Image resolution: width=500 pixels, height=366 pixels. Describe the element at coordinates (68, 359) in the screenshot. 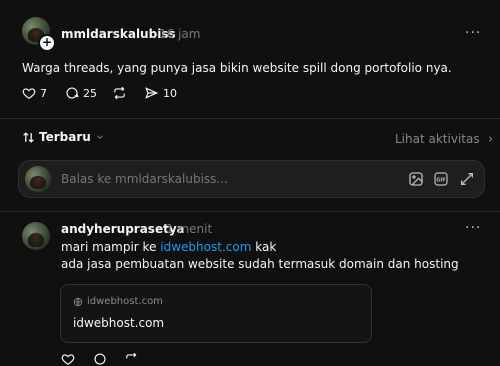

I see `comment-like-icon` at that location.